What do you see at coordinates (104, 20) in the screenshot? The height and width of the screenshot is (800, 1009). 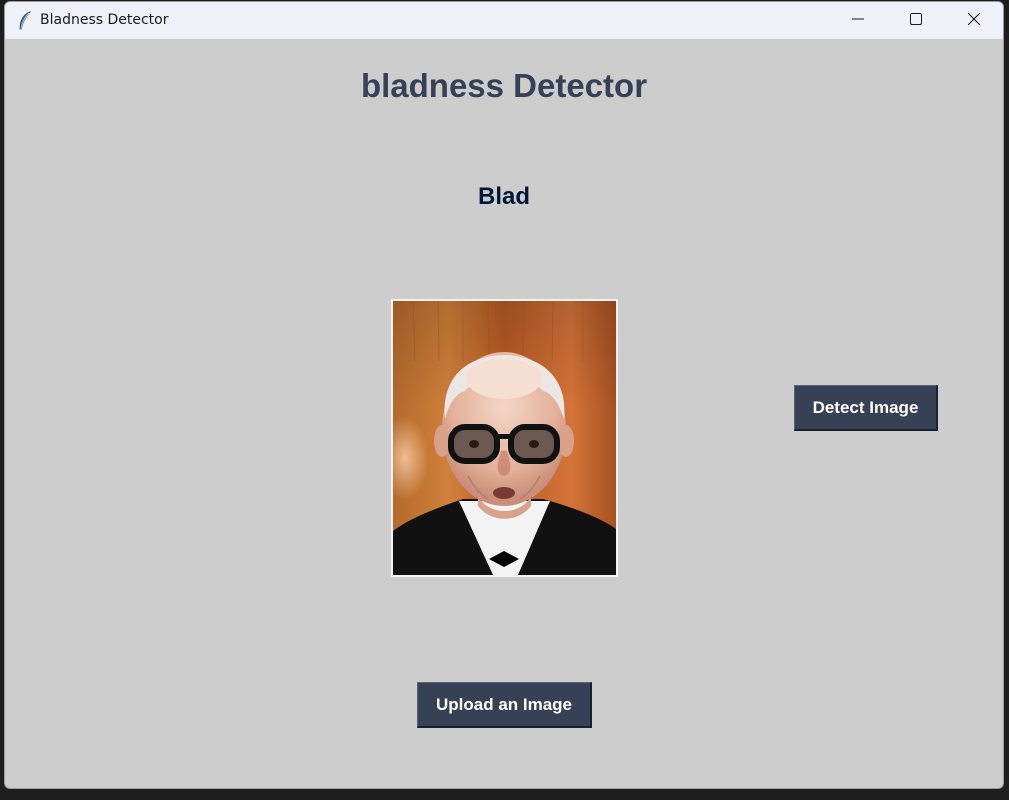 I see `window-title: Bladness Detector` at bounding box center [104, 20].